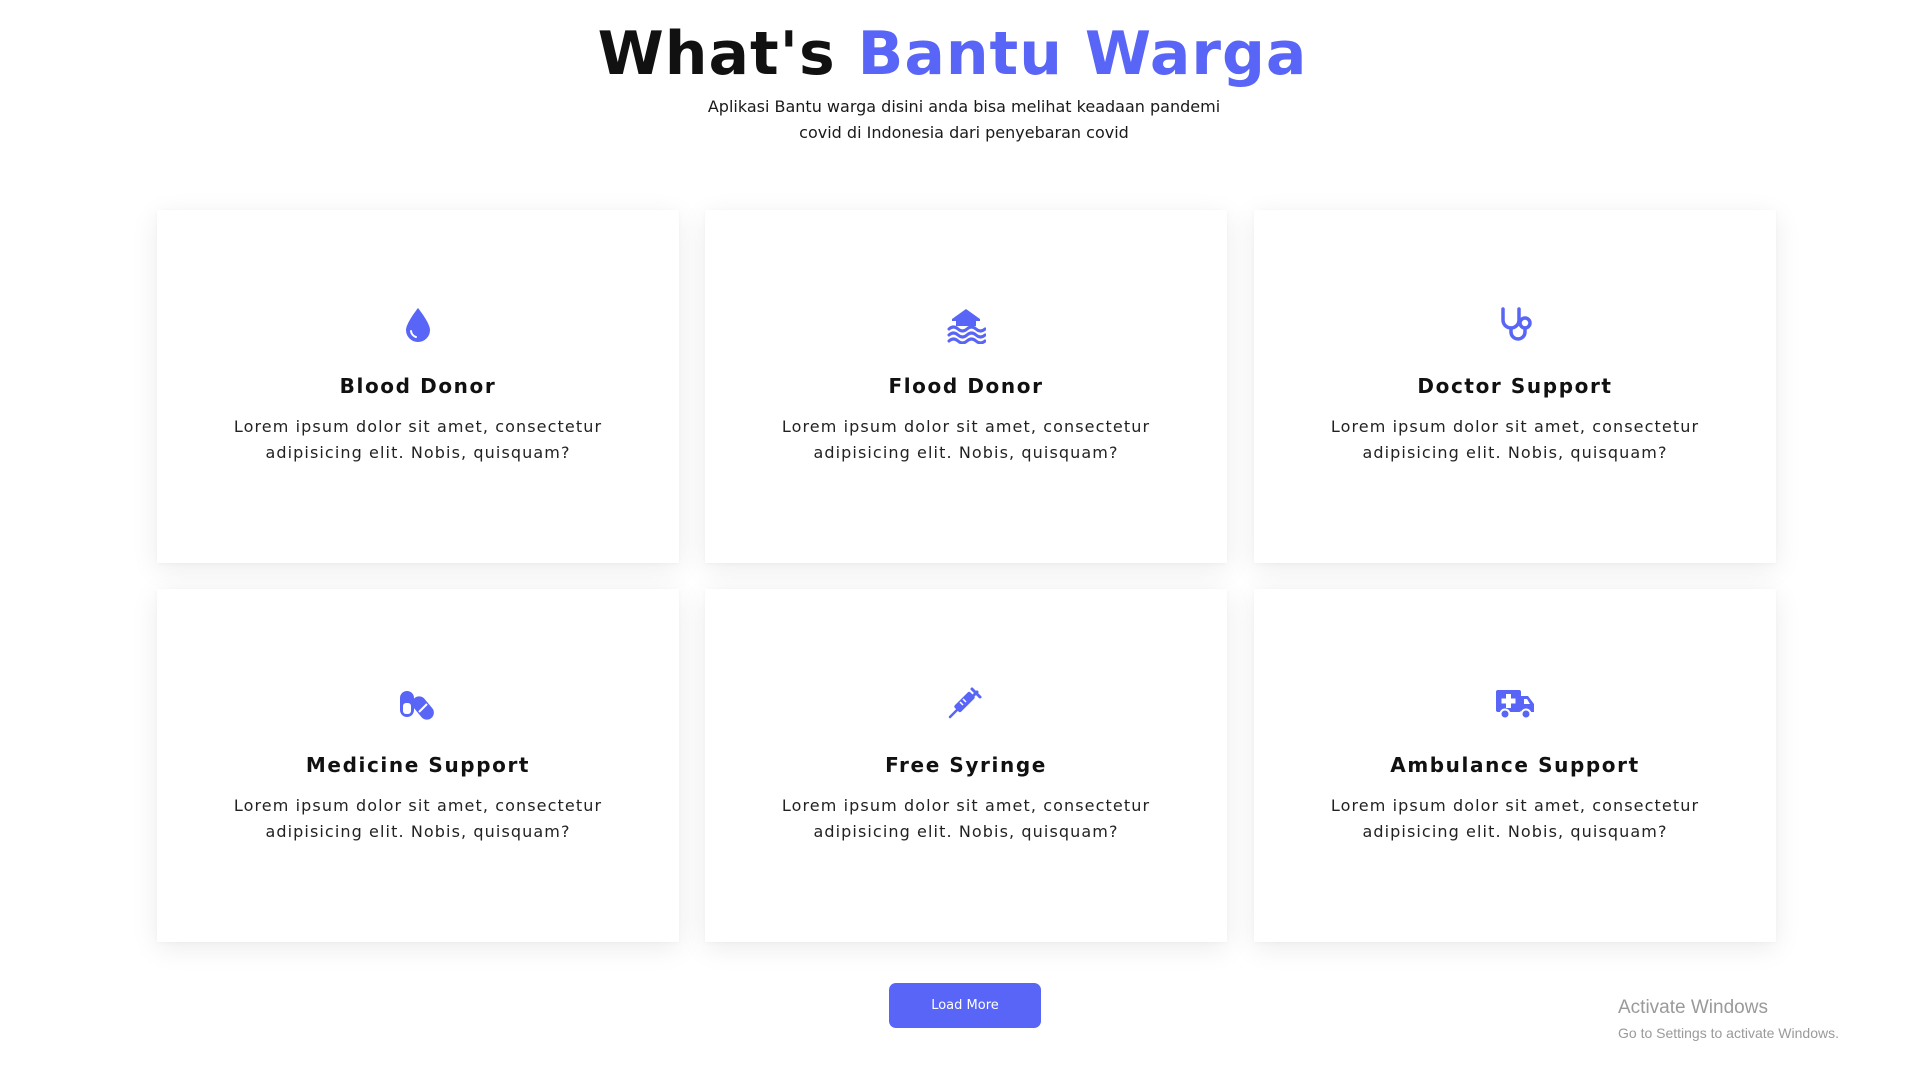  I want to click on watermark-title: Activate Windows, so click(1693, 1007).